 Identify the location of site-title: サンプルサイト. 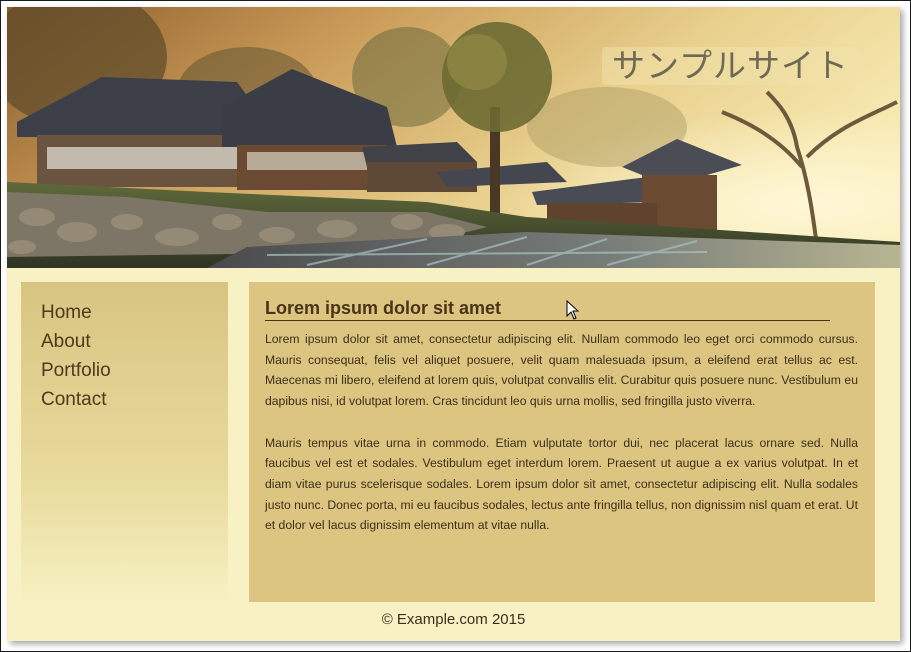
(731, 66).